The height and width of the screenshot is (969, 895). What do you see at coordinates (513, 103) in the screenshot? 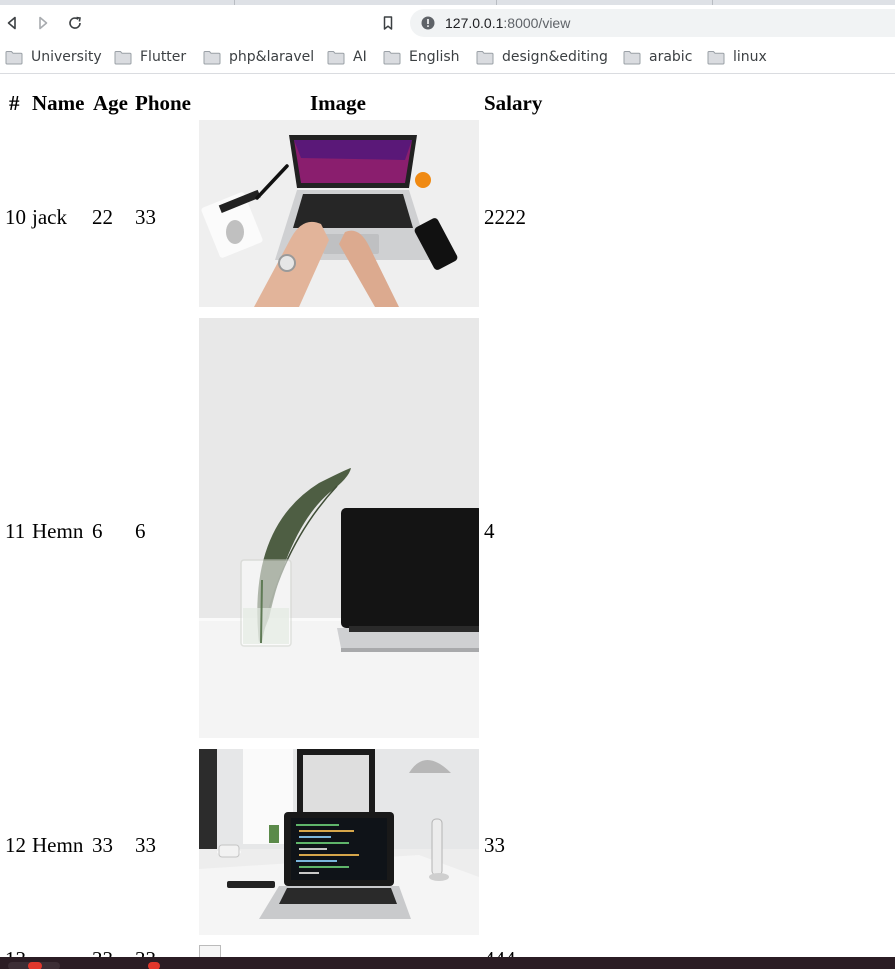
I see `column-header-salary: Salary` at bounding box center [513, 103].